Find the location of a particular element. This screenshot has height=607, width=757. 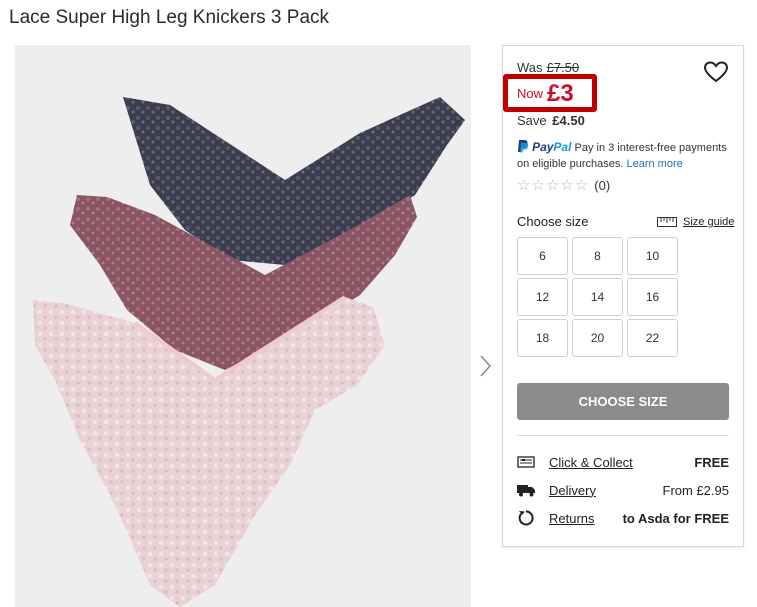

returns-link: Returns is located at coordinates (572, 518).